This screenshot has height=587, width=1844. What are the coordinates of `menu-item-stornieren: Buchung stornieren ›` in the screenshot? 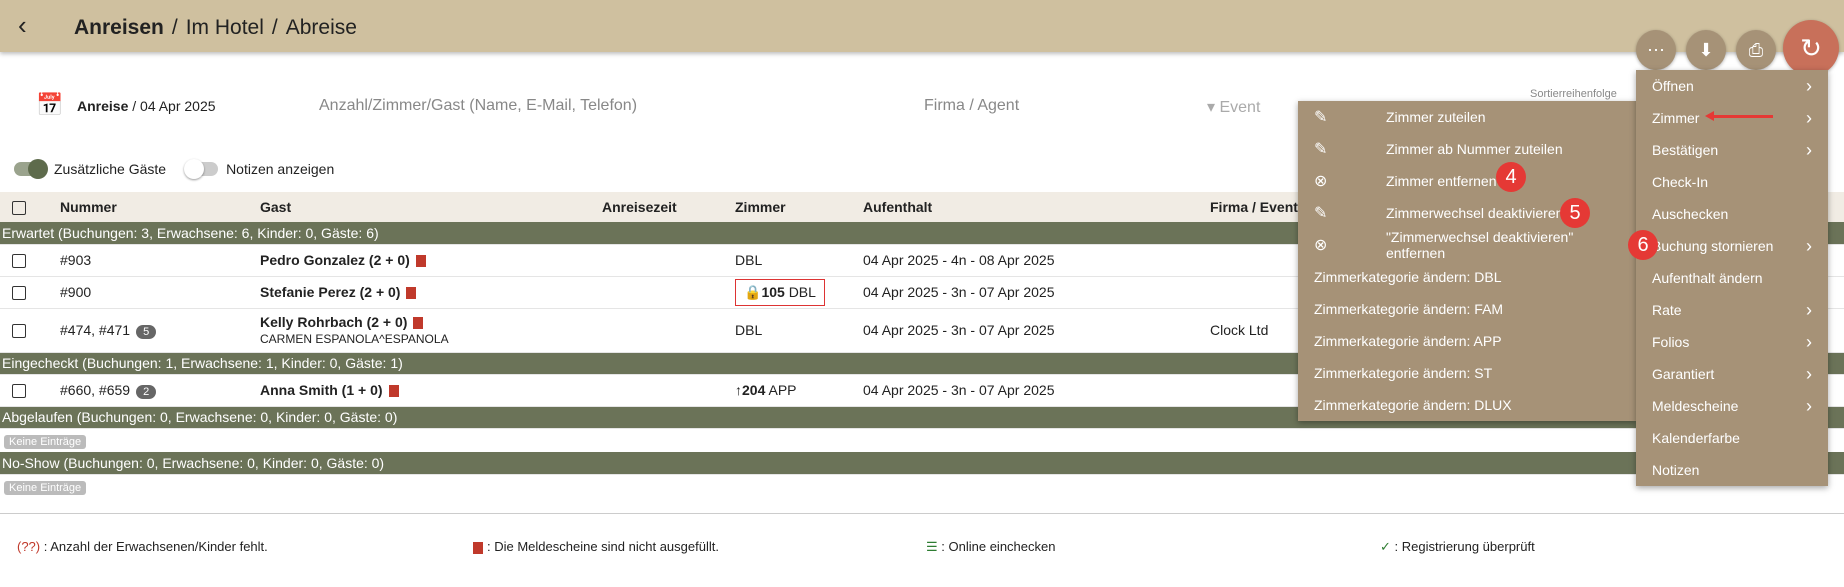 It's located at (1732, 246).